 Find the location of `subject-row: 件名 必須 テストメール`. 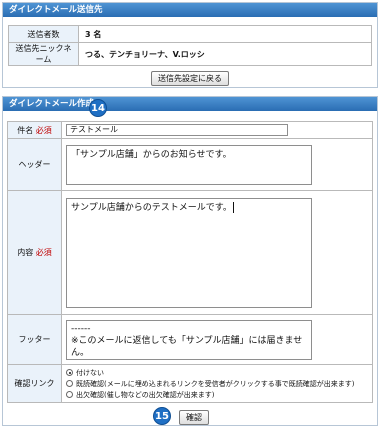

subject-row: 件名 必須 テストメール is located at coordinates (190, 130).